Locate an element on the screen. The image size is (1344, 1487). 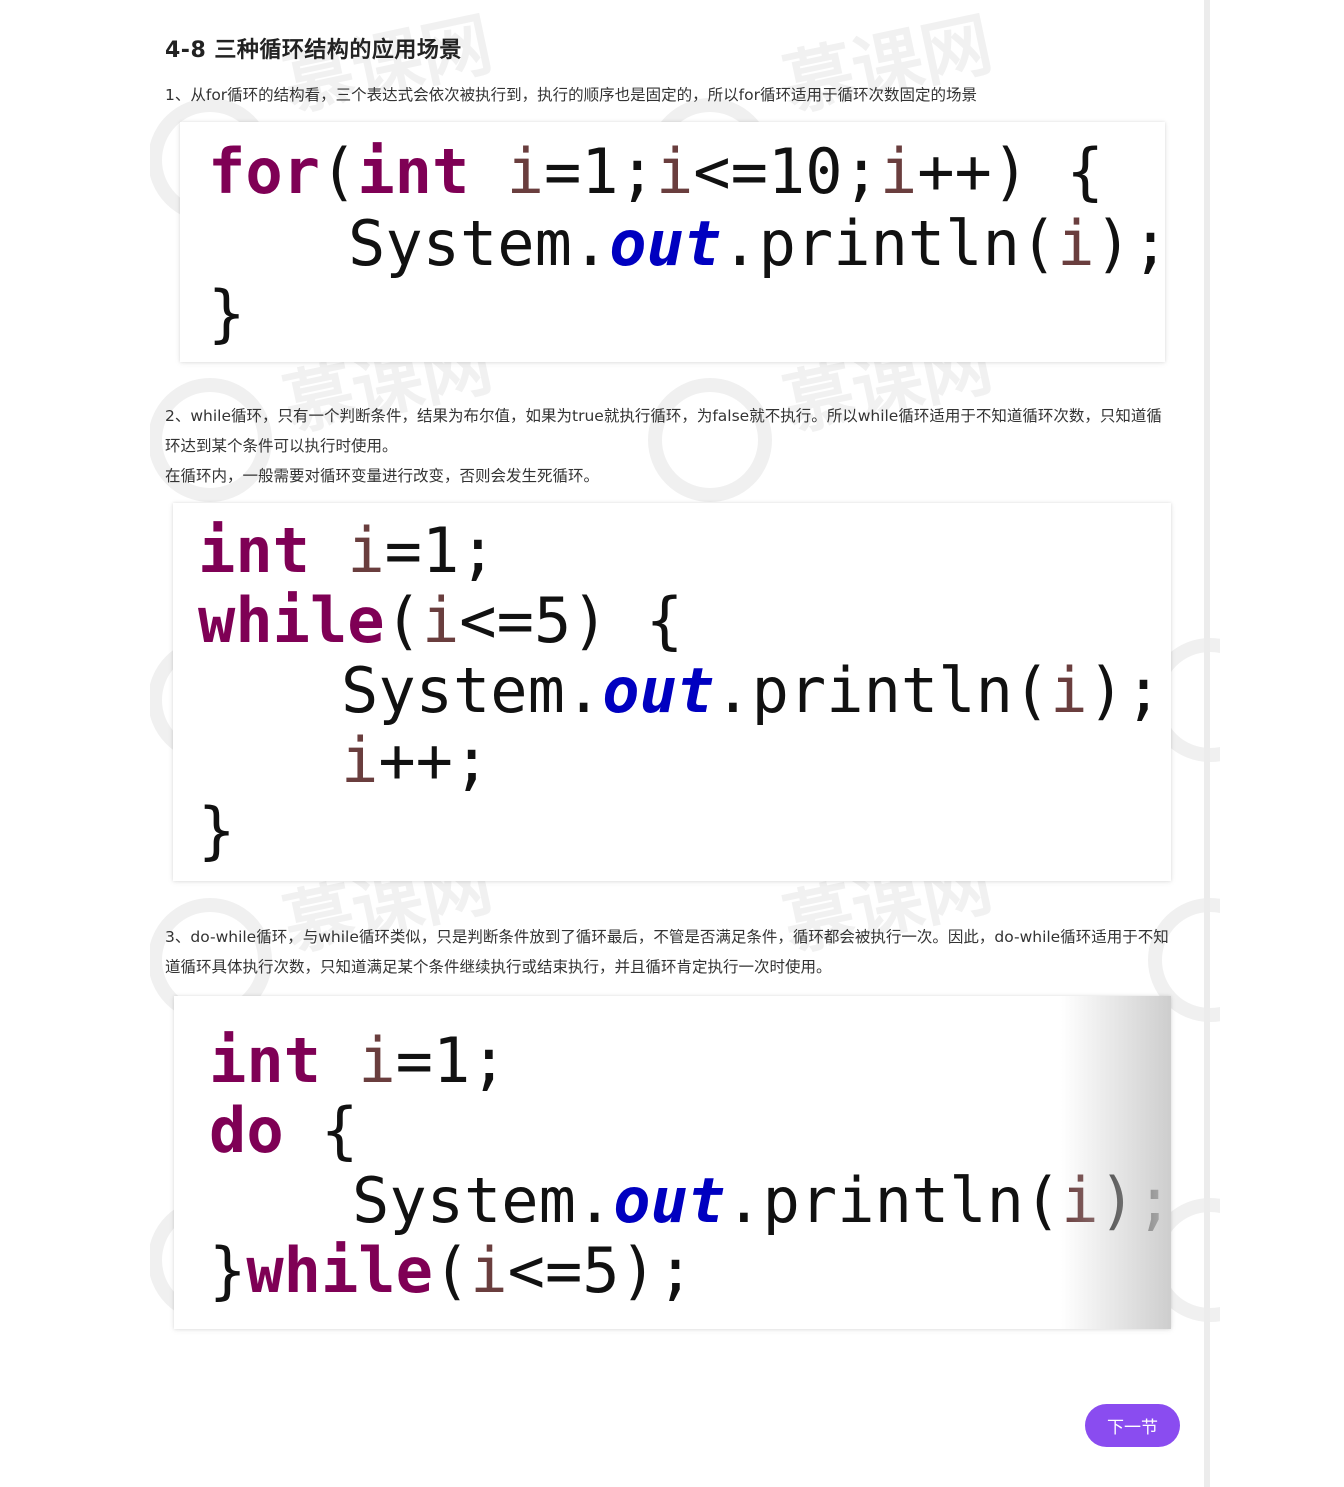
code-line: for(int i=1;i<=10;i++) { is located at coordinates (656, 171).